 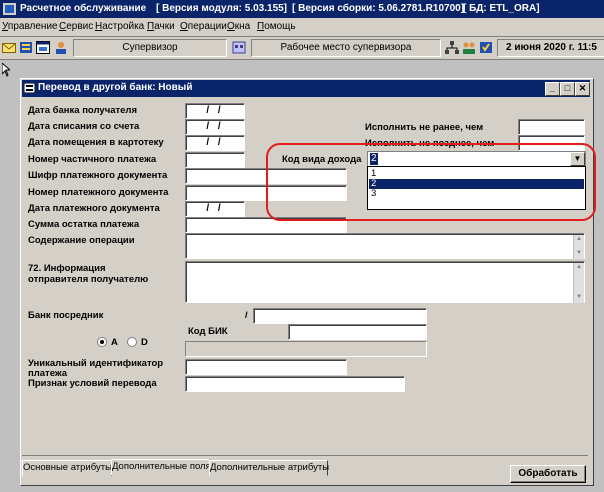 What do you see at coordinates (208, 331) in the screenshot?
I see `label-bik-code: Код БИК` at bounding box center [208, 331].